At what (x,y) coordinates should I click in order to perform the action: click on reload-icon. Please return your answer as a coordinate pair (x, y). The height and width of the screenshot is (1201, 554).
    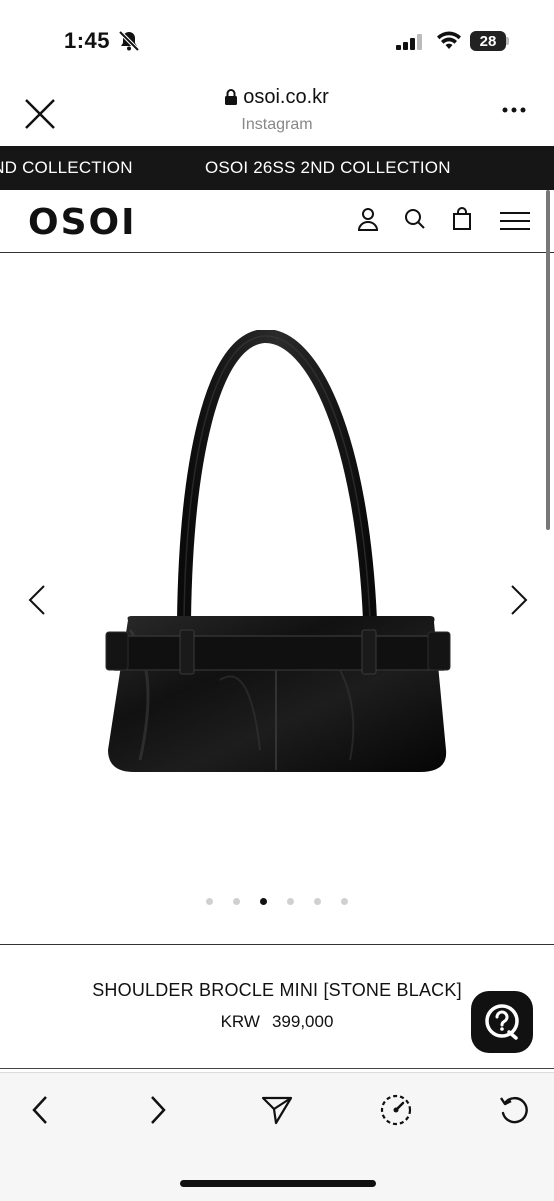
    Looking at the image, I should click on (514, 1110).